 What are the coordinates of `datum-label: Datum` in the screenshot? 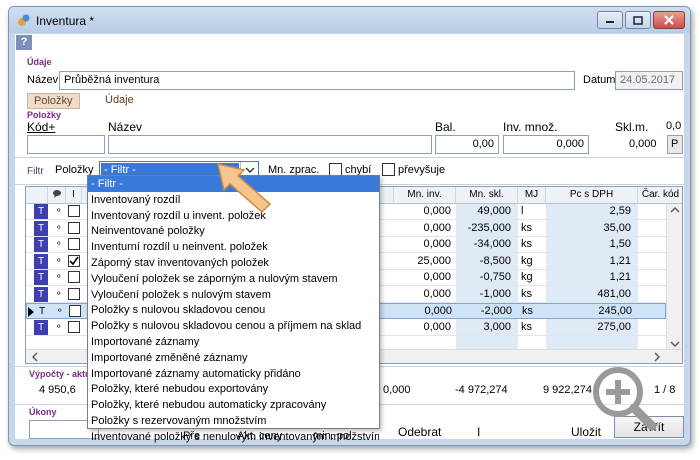 It's located at (599, 80).